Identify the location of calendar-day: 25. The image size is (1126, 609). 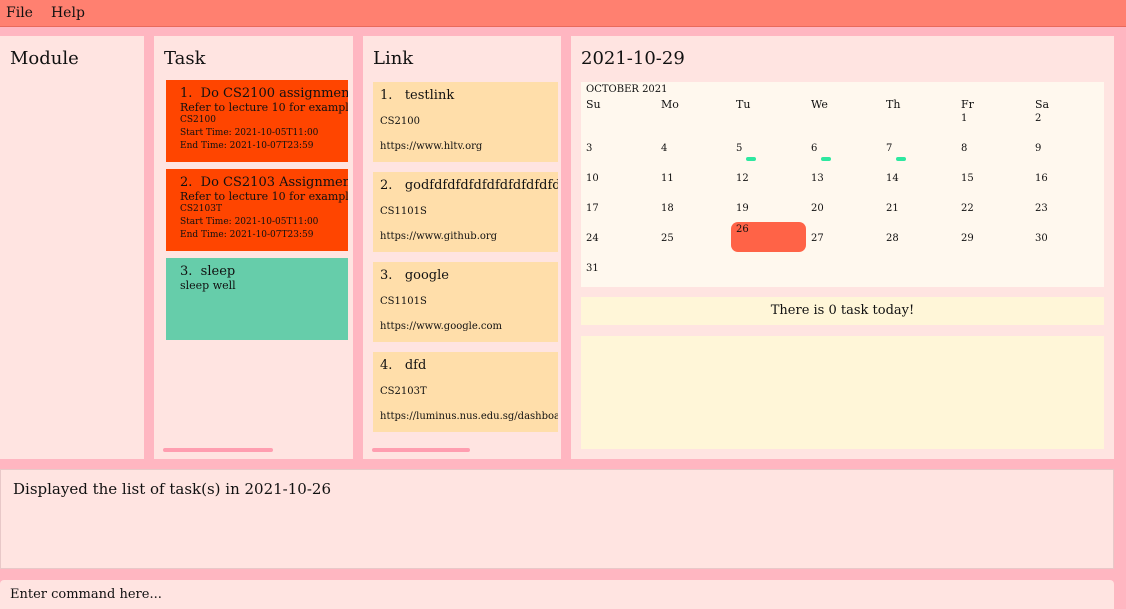
(667, 238).